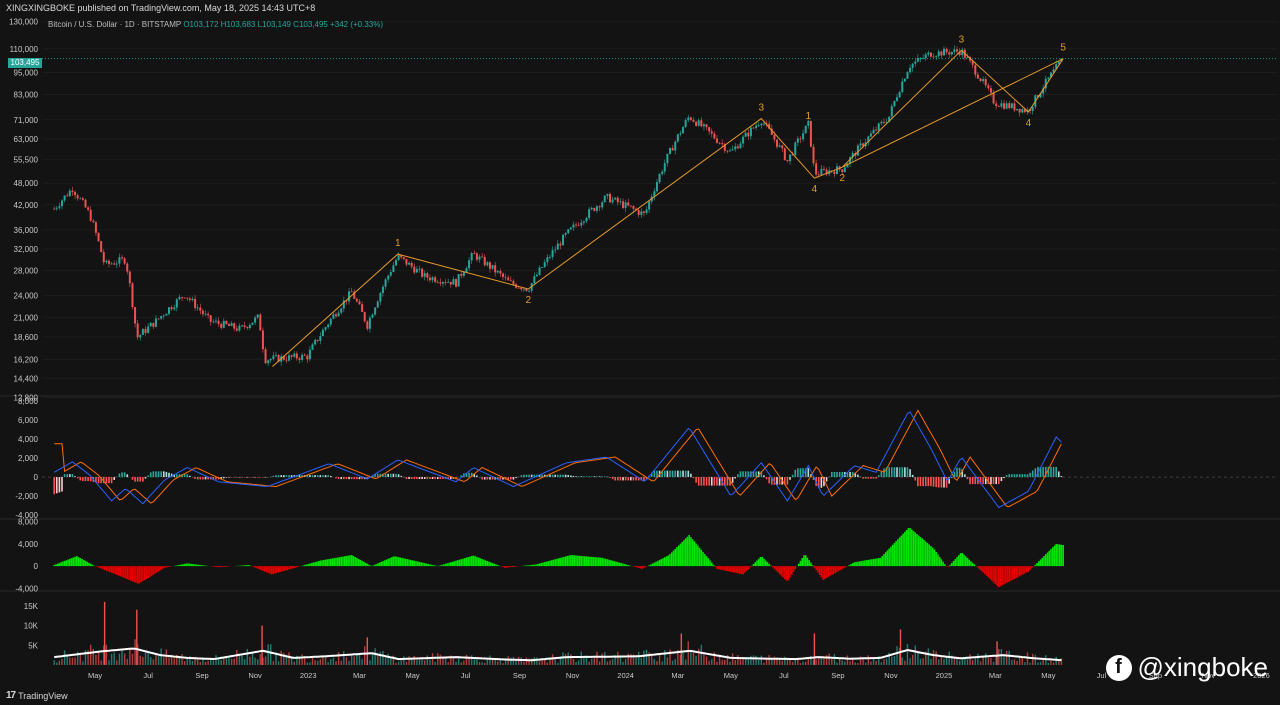 The height and width of the screenshot is (705, 1280). What do you see at coordinates (573, 675) in the screenshot?
I see `x-tick-label: Nov` at bounding box center [573, 675].